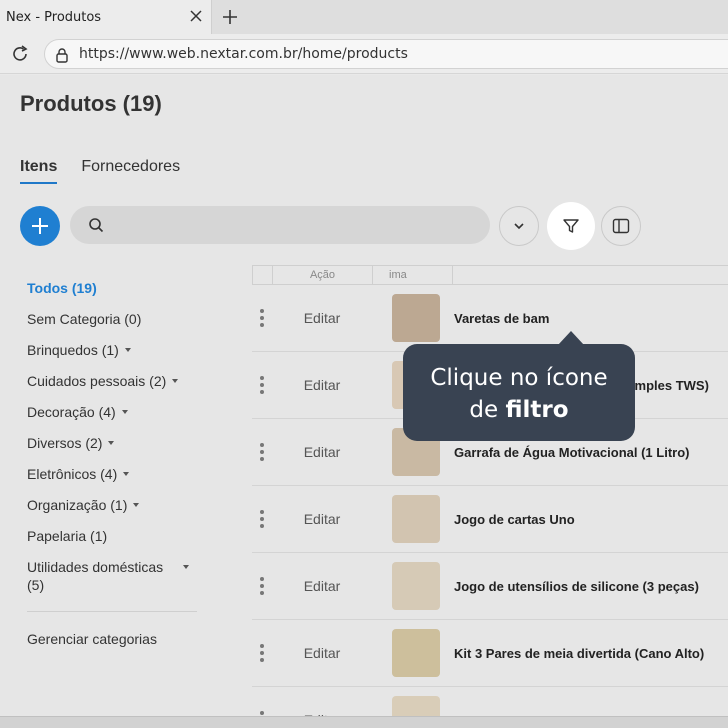  Describe the element at coordinates (364, 17) in the screenshot. I see `browser-tab-bar: Nex - Produtos` at that location.